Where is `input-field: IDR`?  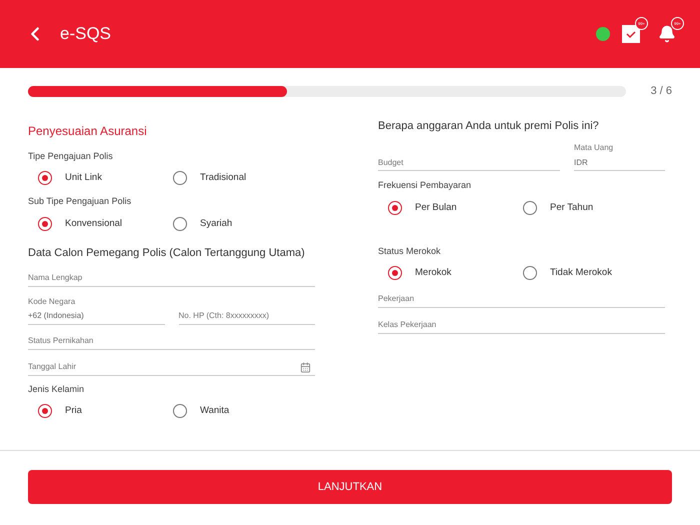 input-field: IDR is located at coordinates (619, 162).